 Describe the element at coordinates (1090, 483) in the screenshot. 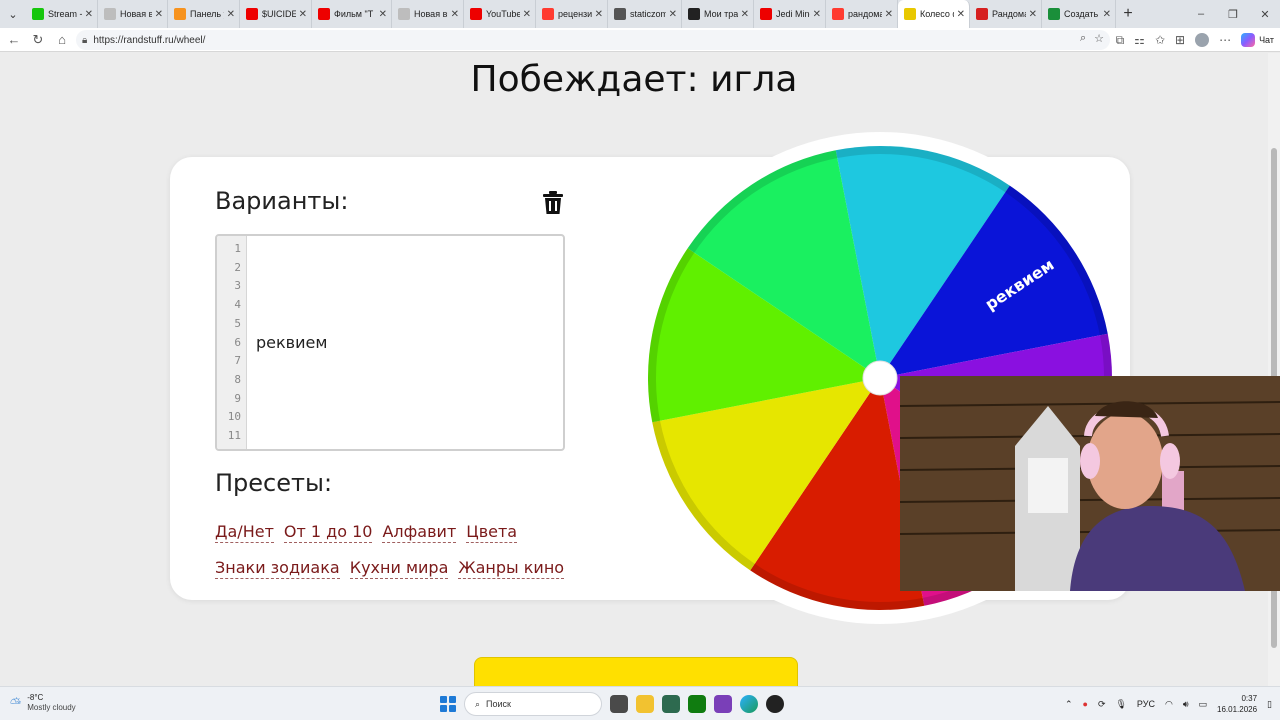

I see `webcam-overlay` at that location.